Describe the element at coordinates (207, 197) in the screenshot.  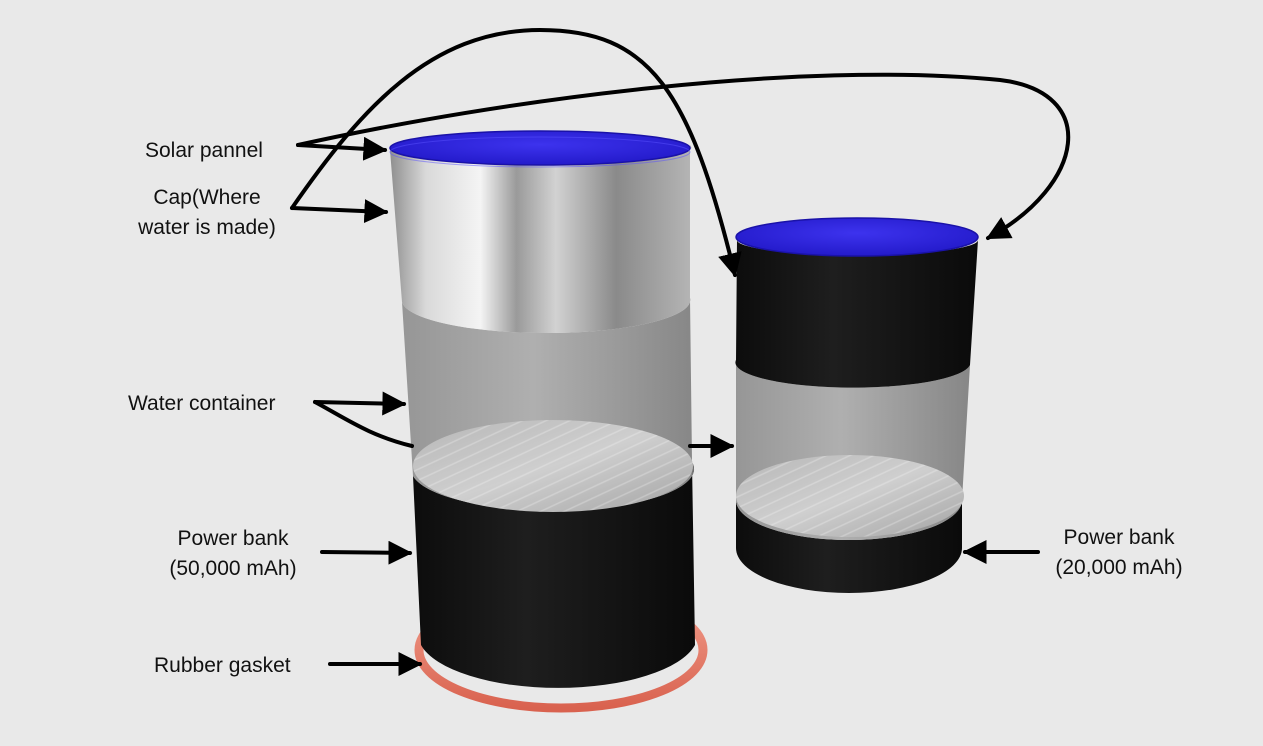
I see `label-cap-line1: Cap(Where` at that location.